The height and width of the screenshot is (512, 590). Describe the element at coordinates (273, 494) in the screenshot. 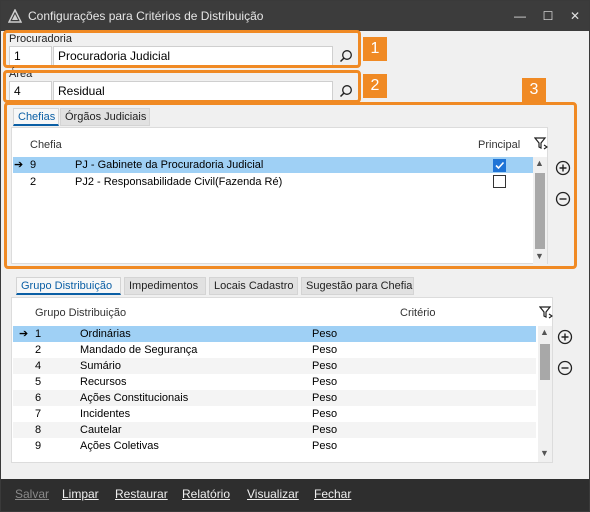

I see `visualizar-button: Visualizar` at that location.